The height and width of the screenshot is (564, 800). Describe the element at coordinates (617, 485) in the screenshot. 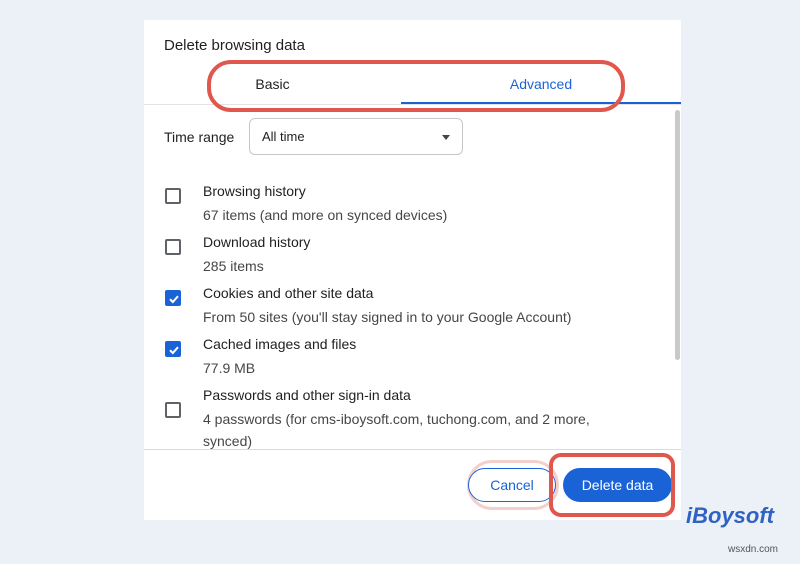

I see `delete-data-button: Delete data` at that location.